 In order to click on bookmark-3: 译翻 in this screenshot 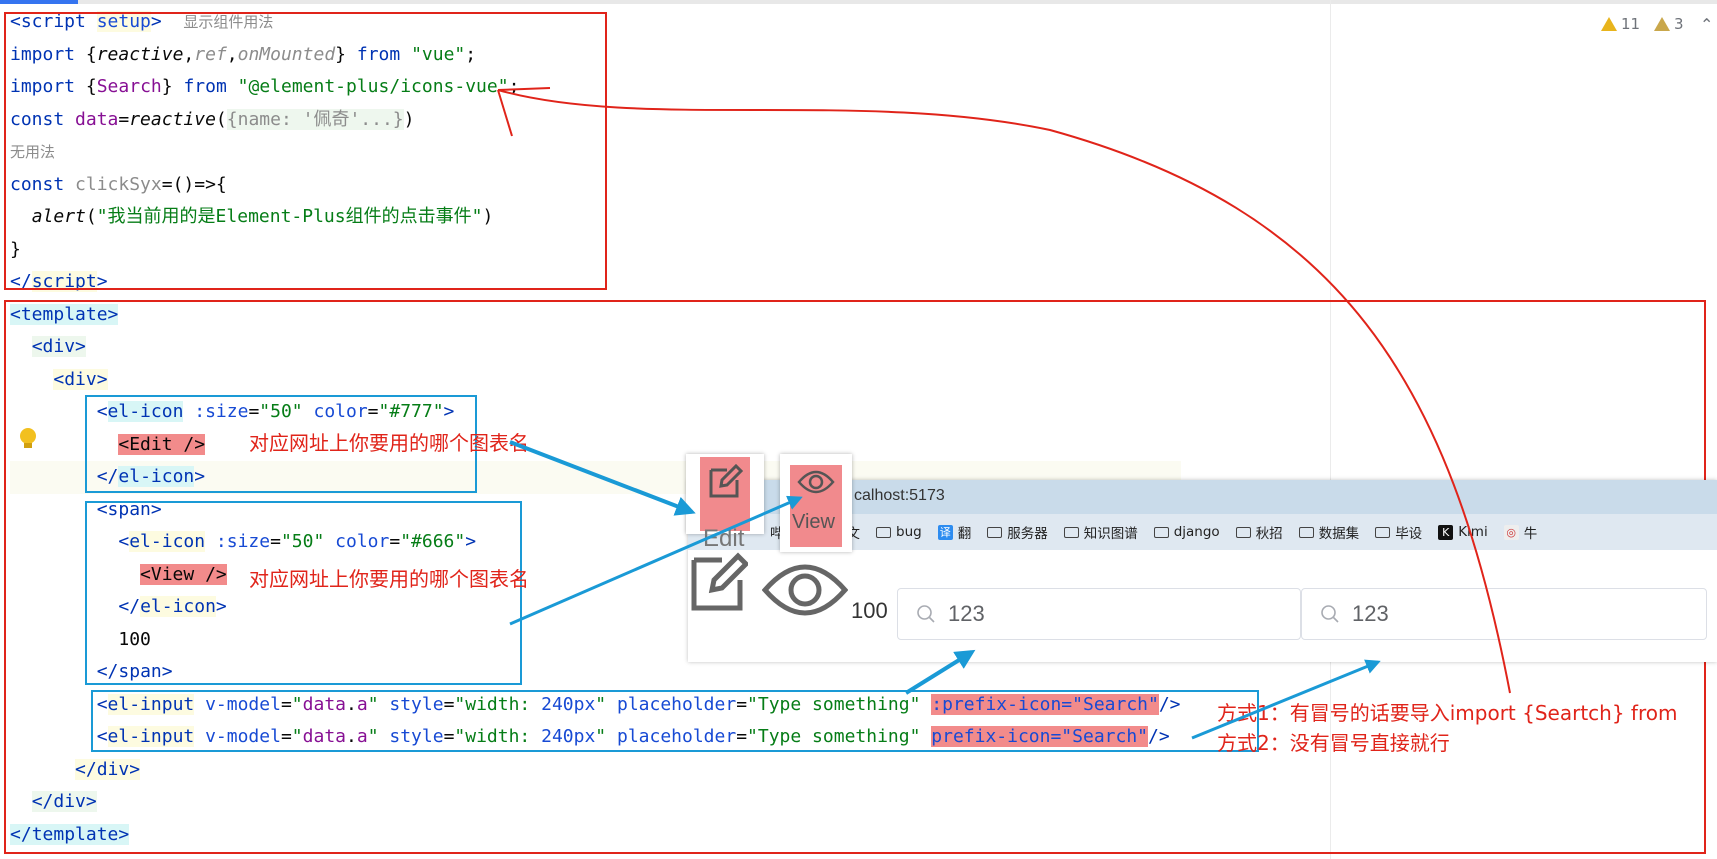, I will do `click(954, 532)`.